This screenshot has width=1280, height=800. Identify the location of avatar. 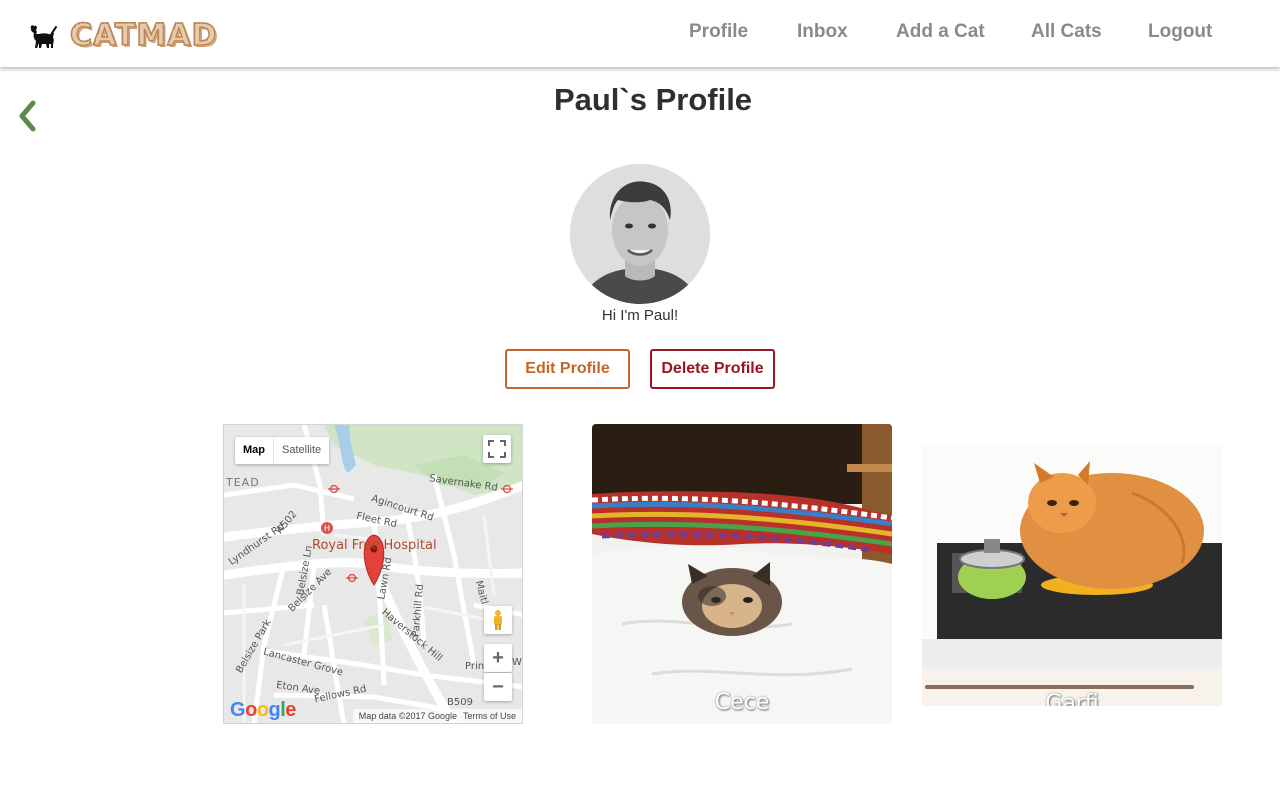
(640, 234).